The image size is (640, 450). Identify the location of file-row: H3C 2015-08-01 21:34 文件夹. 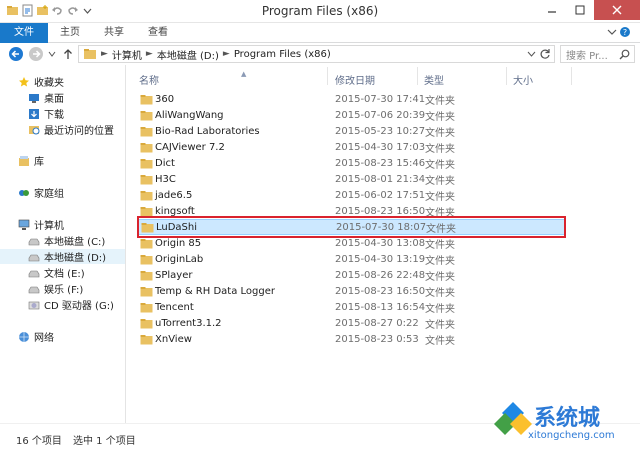
(351, 179).